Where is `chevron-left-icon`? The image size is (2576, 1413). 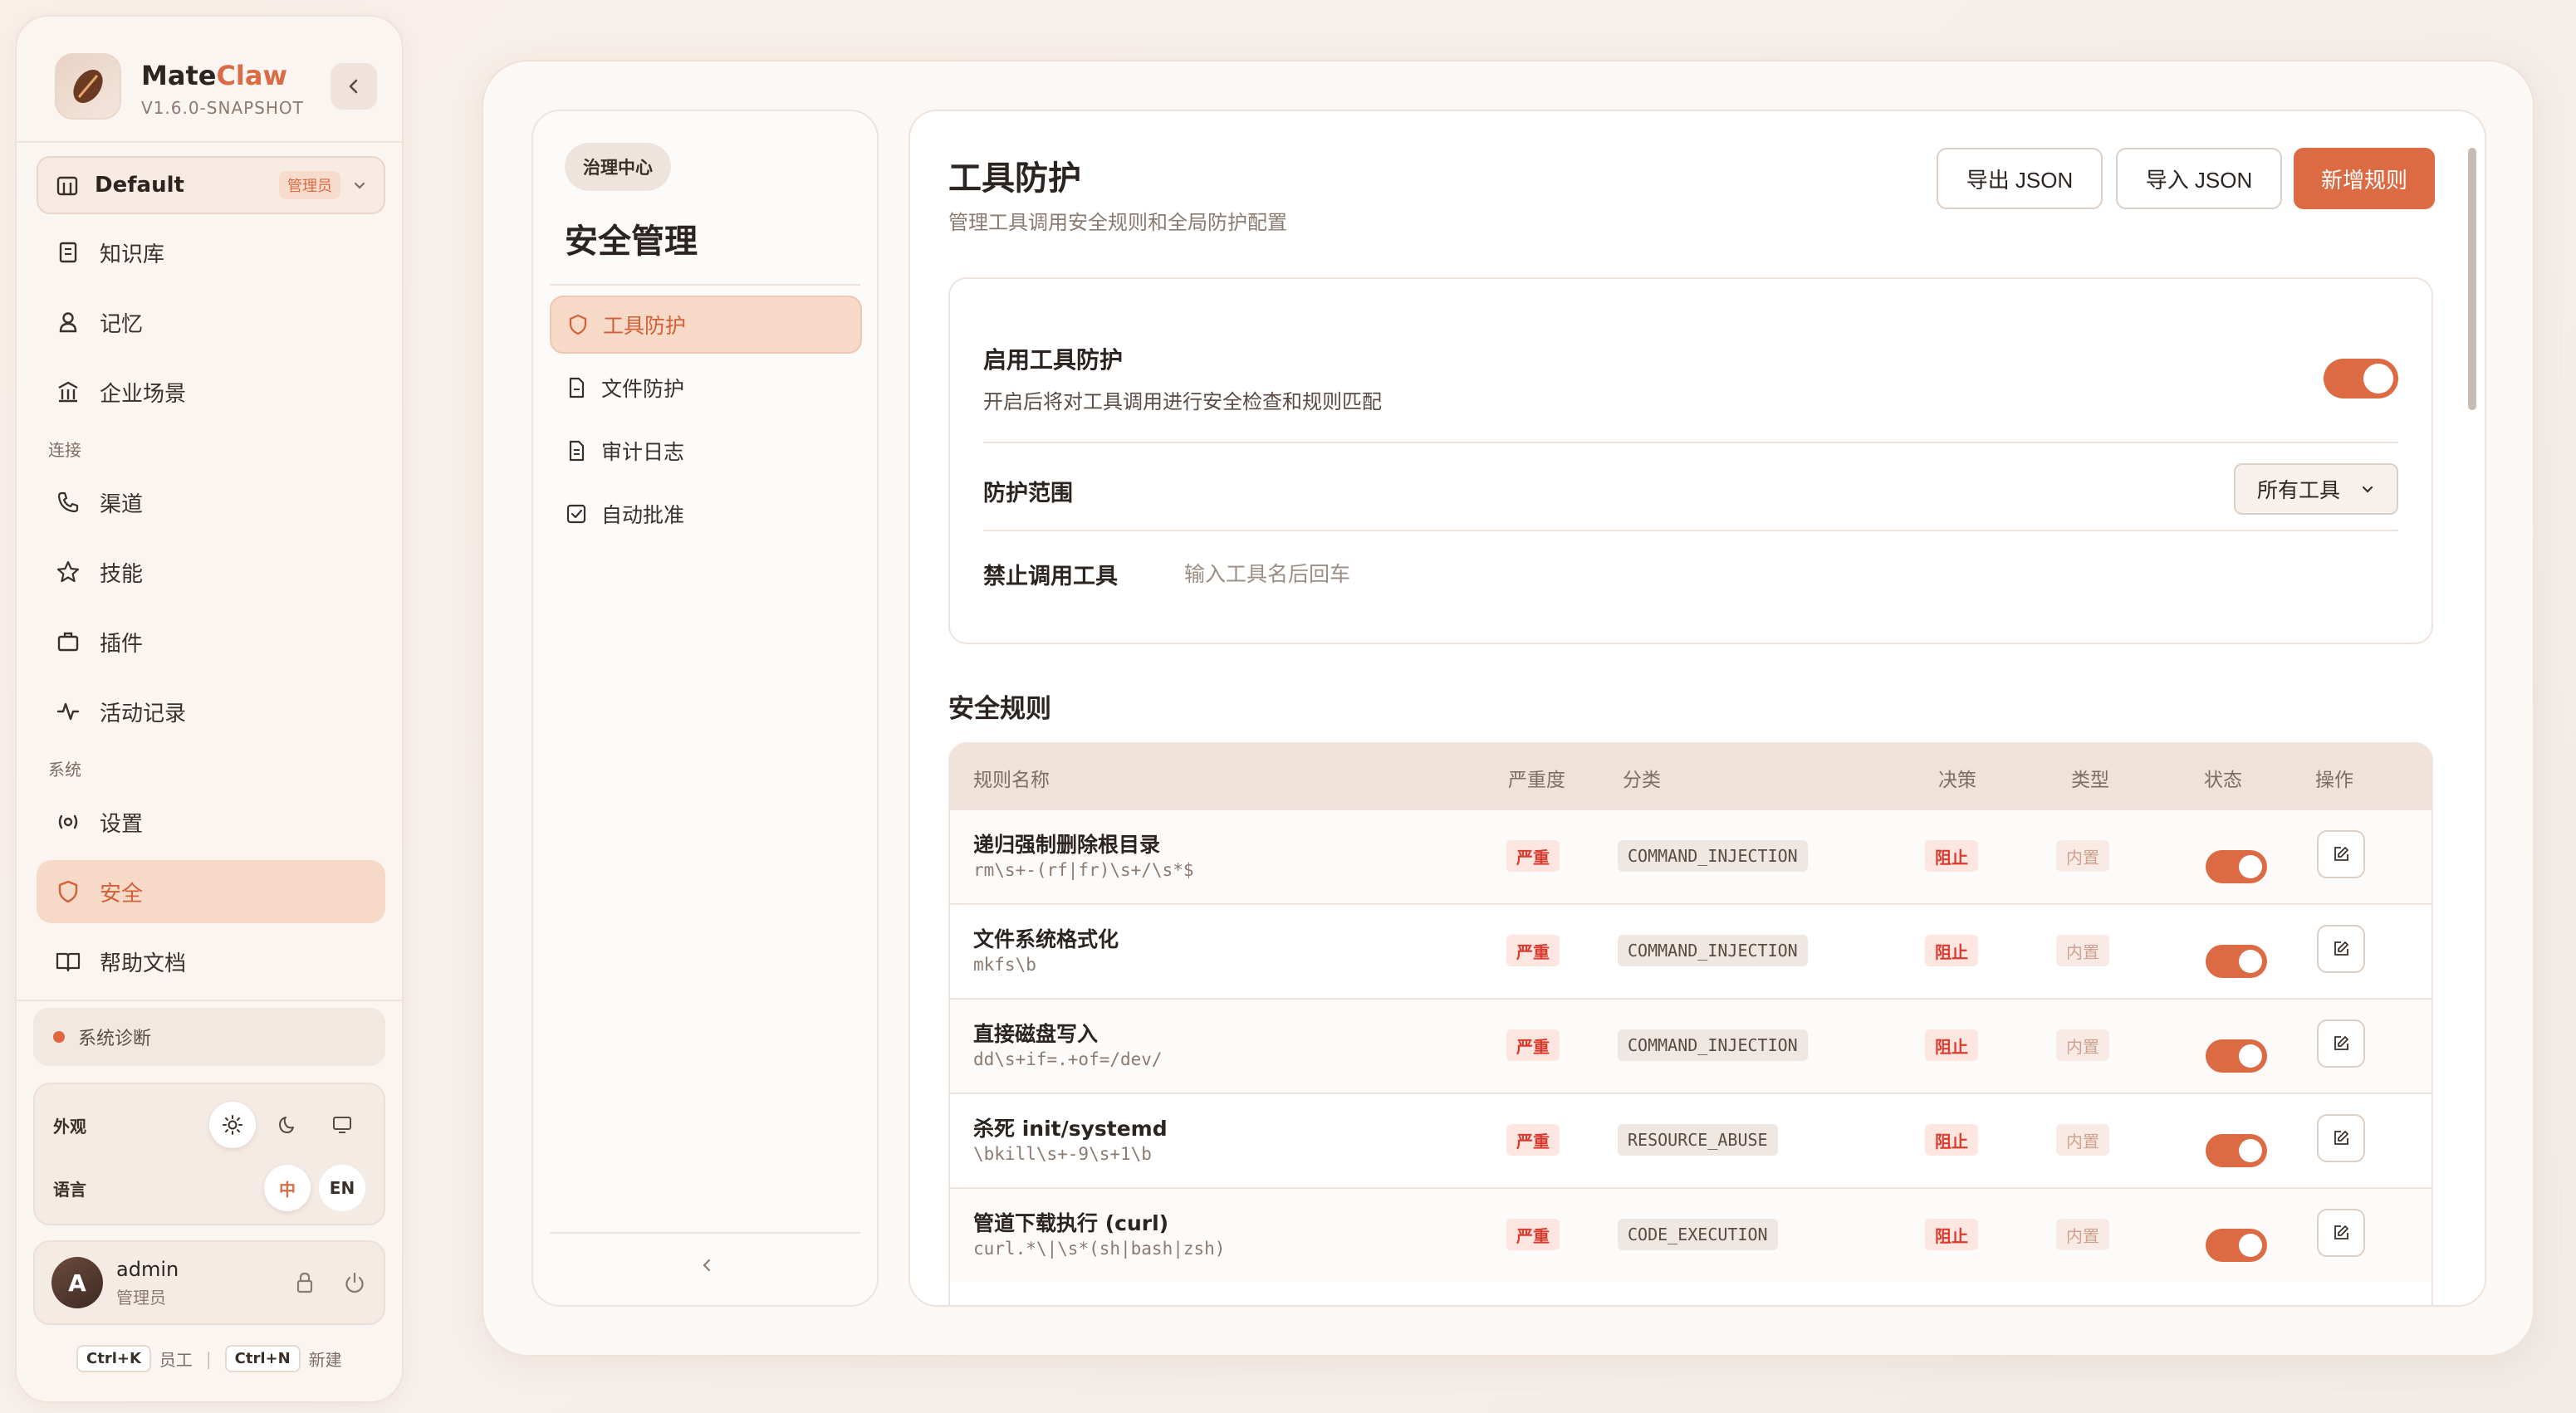
chevron-left-icon is located at coordinates (707, 1265).